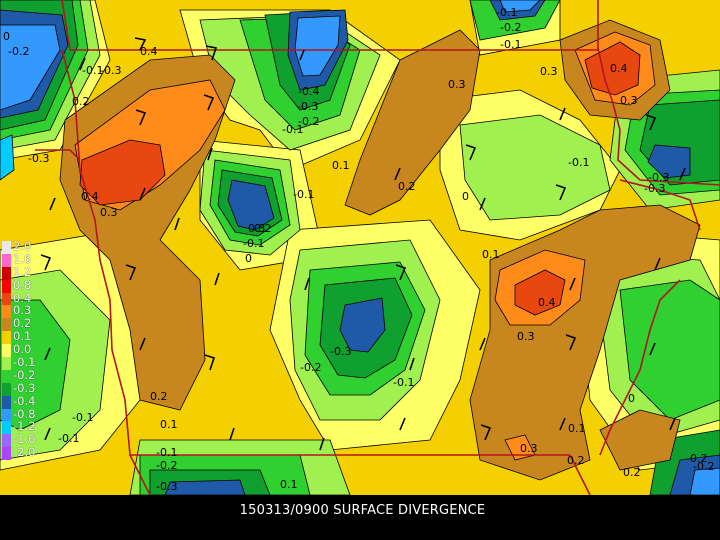  I want to click on map-caption: 150313/0900 SURFACE DIVERGENCE, so click(362, 510).